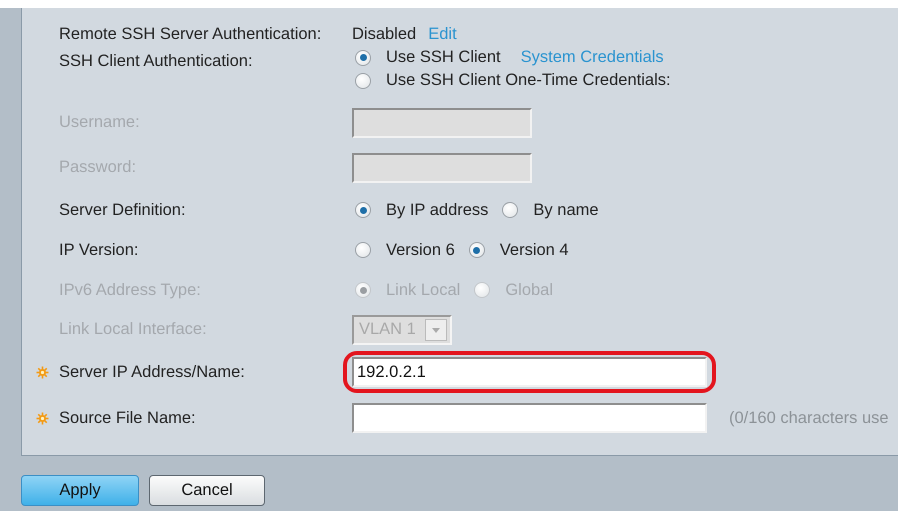 This screenshot has width=898, height=511. What do you see at coordinates (384, 34) in the screenshot?
I see `status-value: Disabled` at bounding box center [384, 34].